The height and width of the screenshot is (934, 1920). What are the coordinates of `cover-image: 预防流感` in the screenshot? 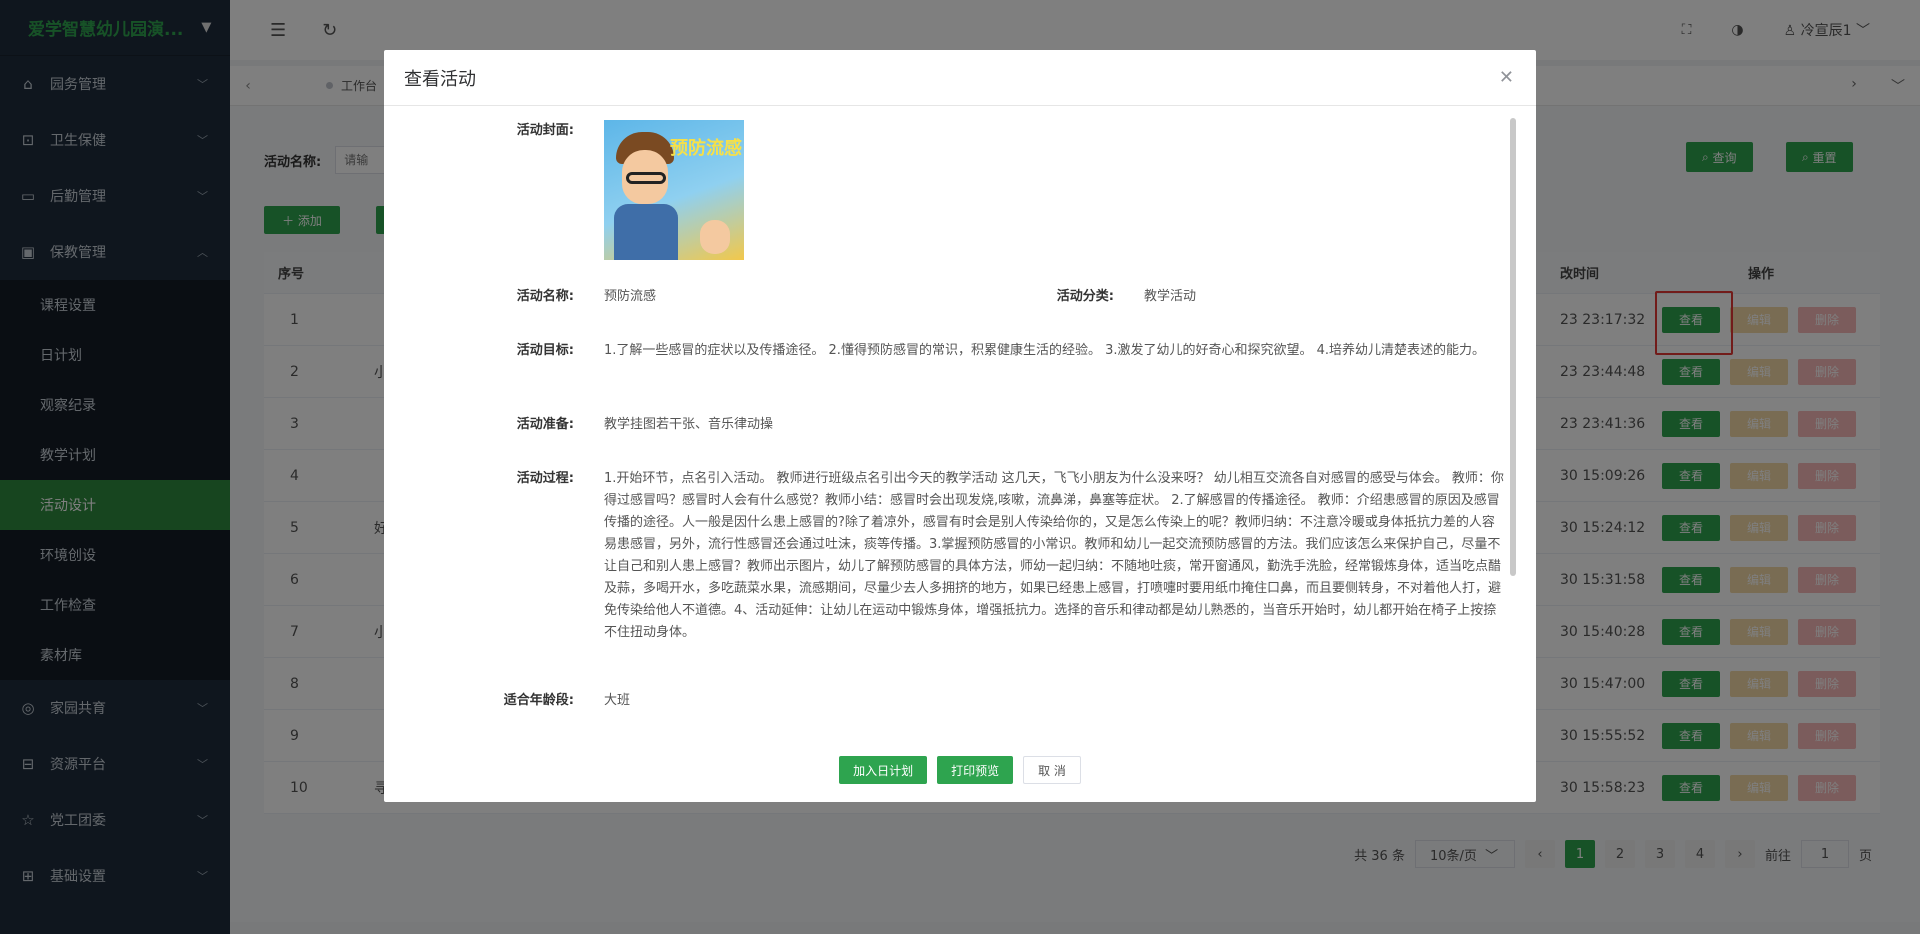 It's located at (674, 190).